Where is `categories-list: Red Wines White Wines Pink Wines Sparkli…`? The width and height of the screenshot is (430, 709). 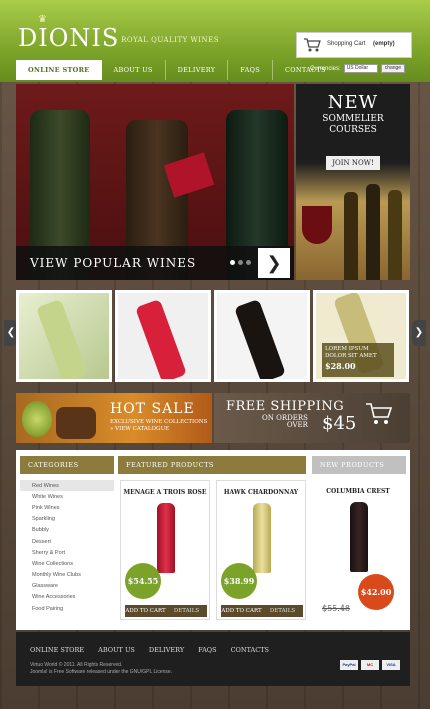
categories-list: Red Wines White Wines Pink Wines Sparkli… is located at coordinates (67, 547).